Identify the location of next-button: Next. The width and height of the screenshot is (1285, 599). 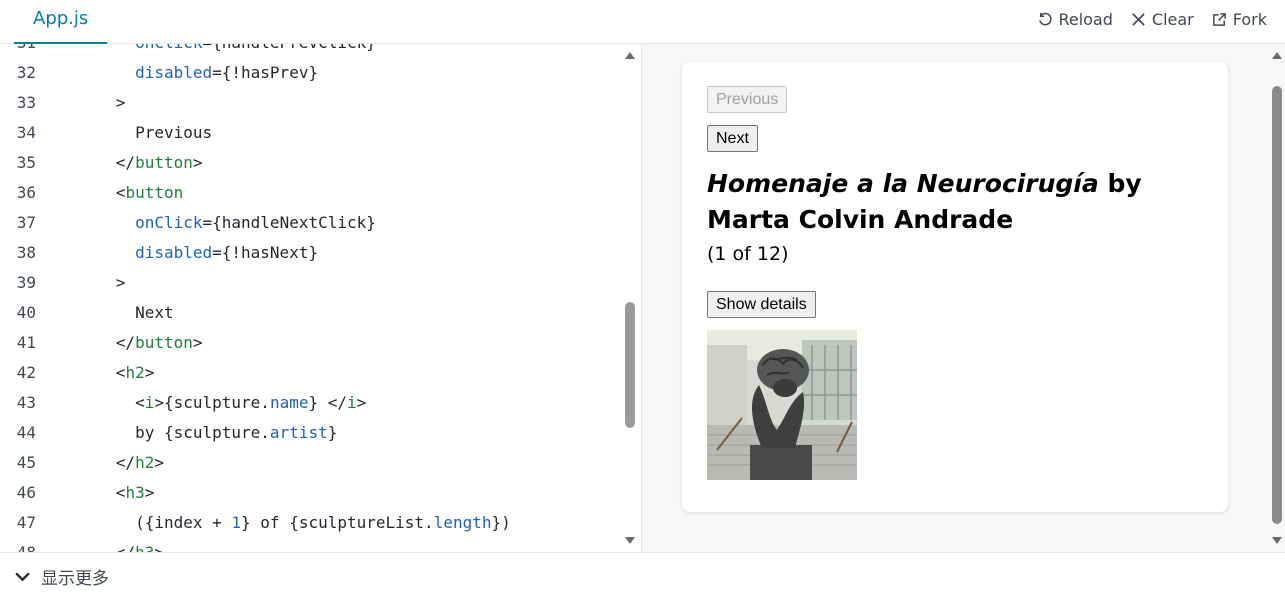
(732, 138).